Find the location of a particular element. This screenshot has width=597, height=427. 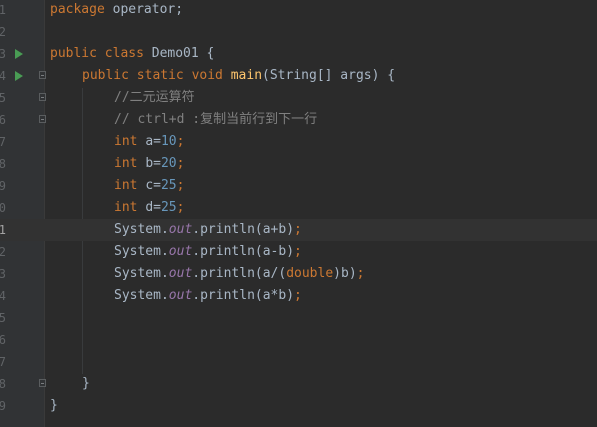

code-text: System.out.println(a/(double)b); is located at coordinates (239, 274).